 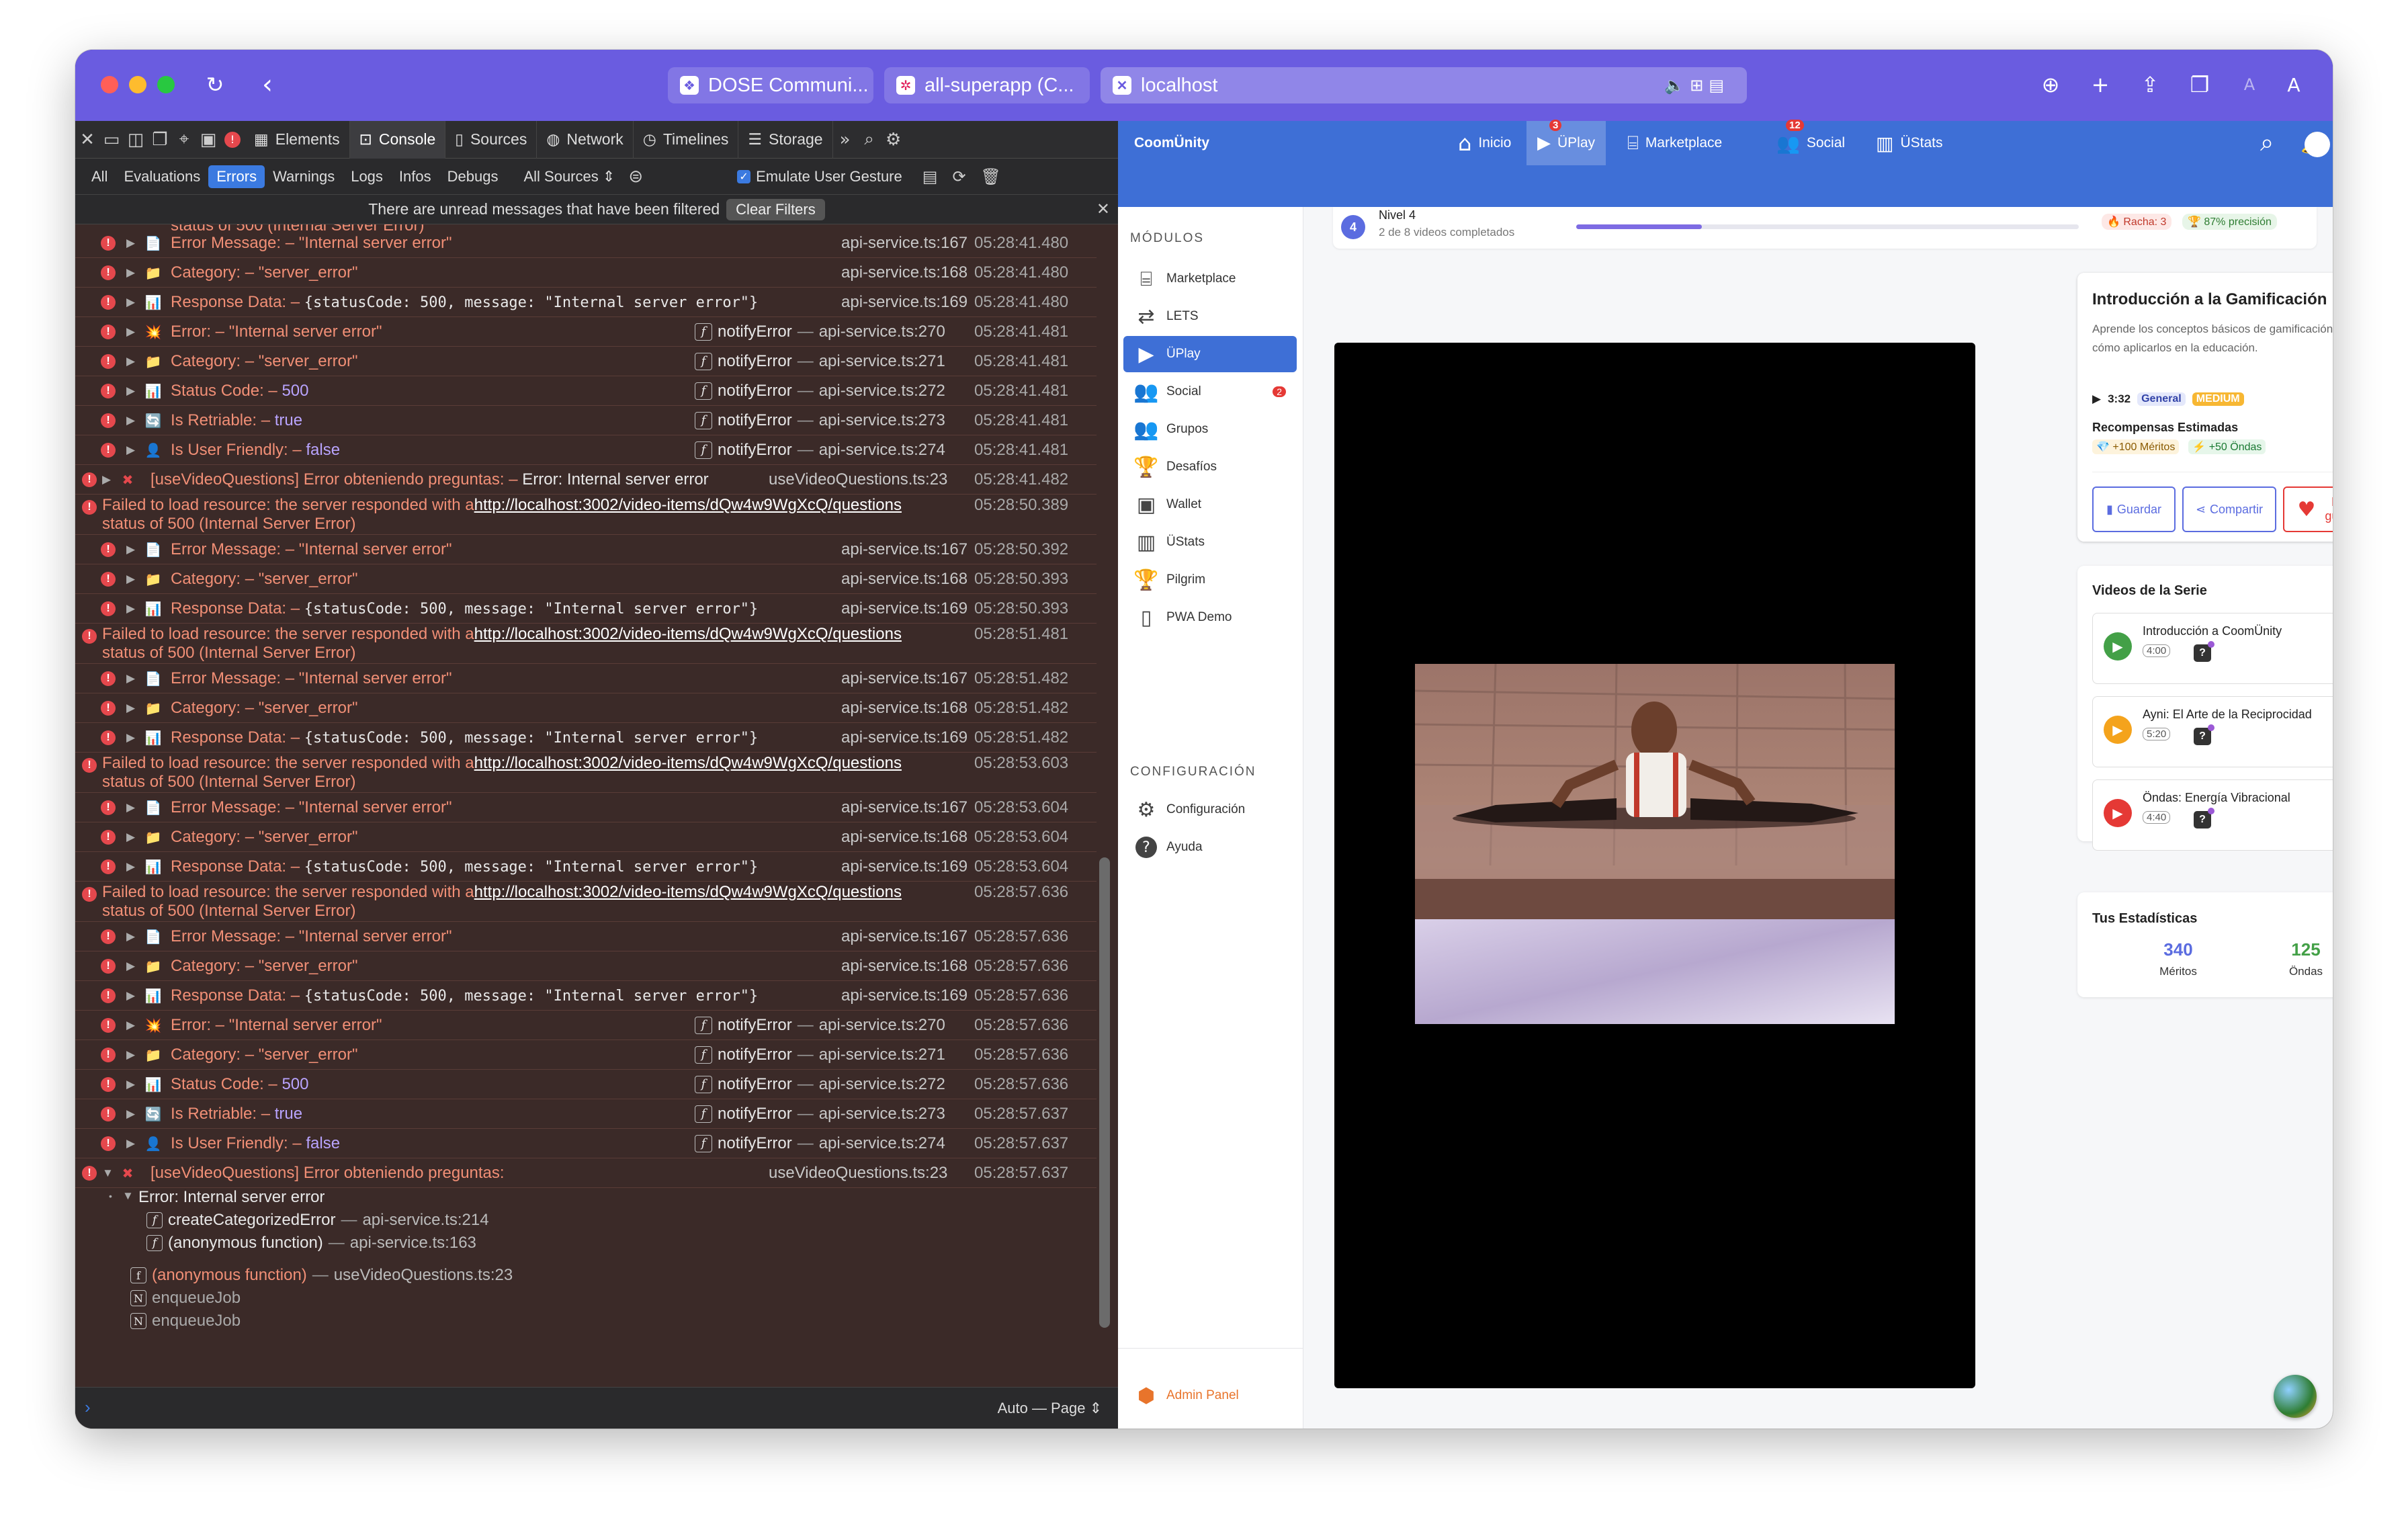 I want to click on dock-side-icon: ◫, so click(x=136, y=140).